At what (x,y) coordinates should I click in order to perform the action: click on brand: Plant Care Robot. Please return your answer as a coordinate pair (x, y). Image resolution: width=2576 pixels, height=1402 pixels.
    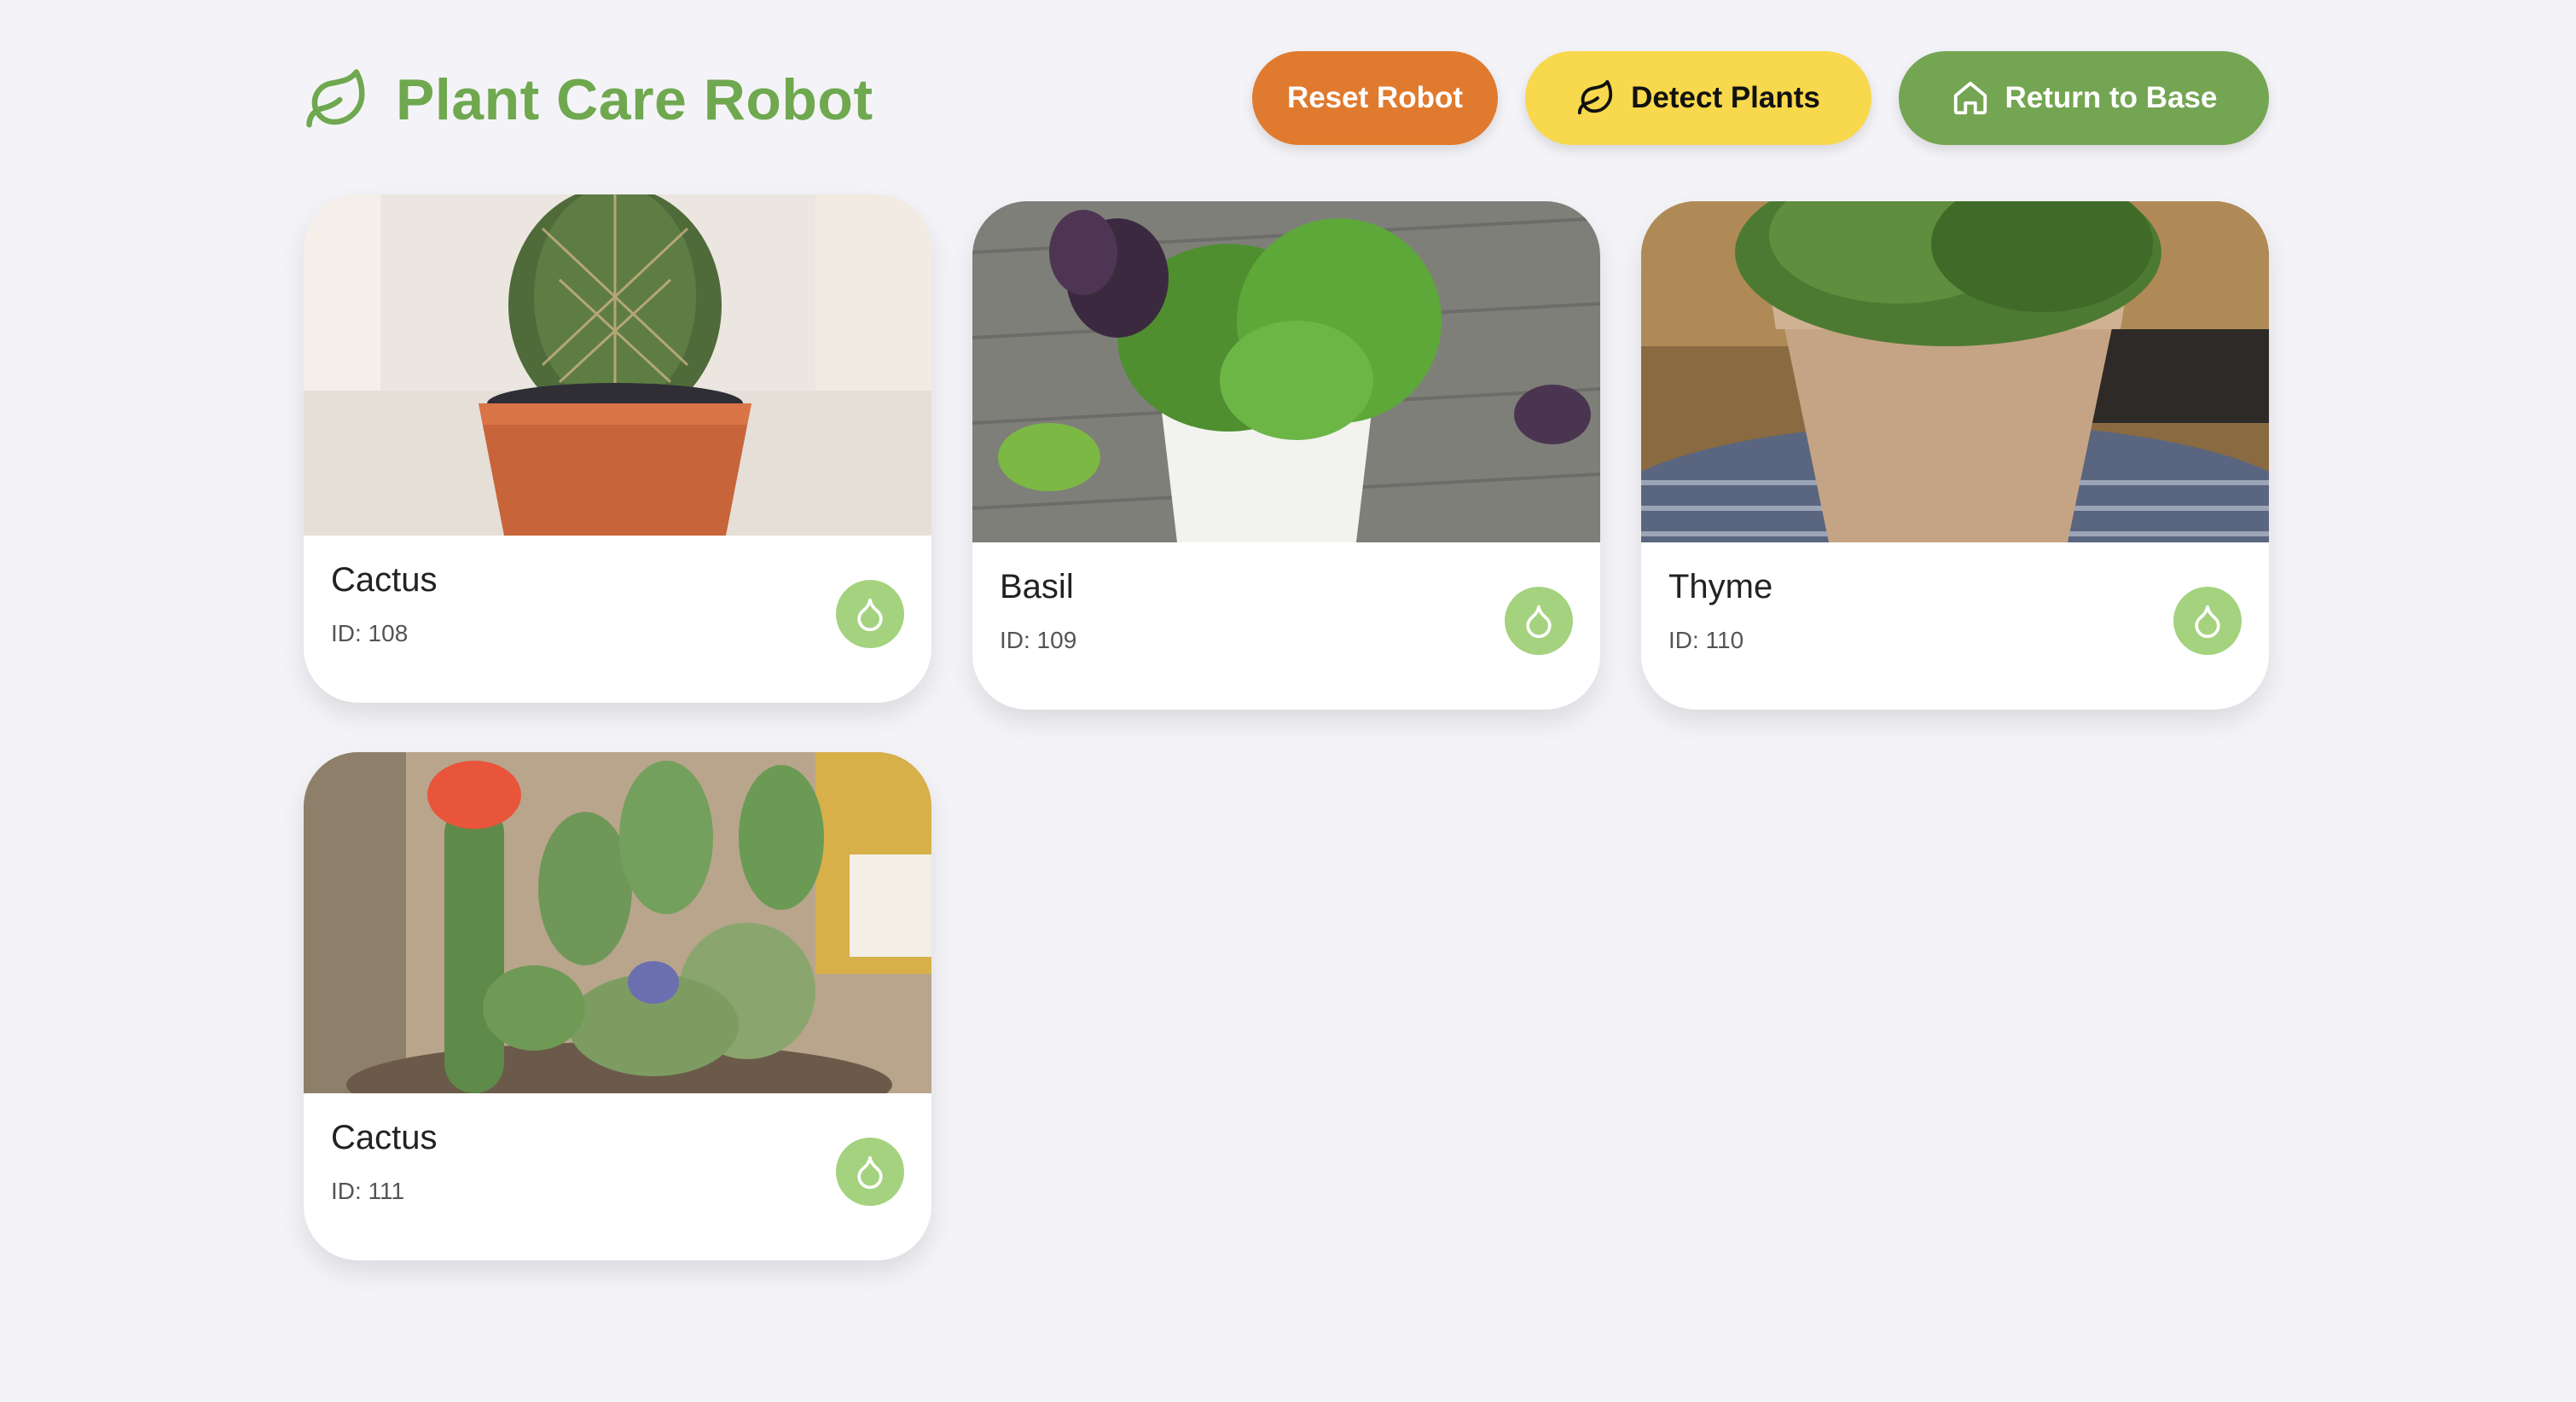
    Looking at the image, I should click on (588, 99).